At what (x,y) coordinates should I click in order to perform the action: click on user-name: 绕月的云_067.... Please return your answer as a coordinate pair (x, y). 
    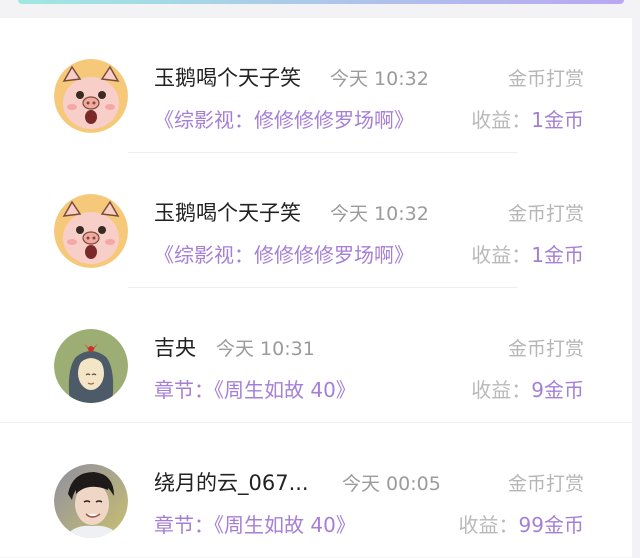
    Looking at the image, I should click on (231, 482).